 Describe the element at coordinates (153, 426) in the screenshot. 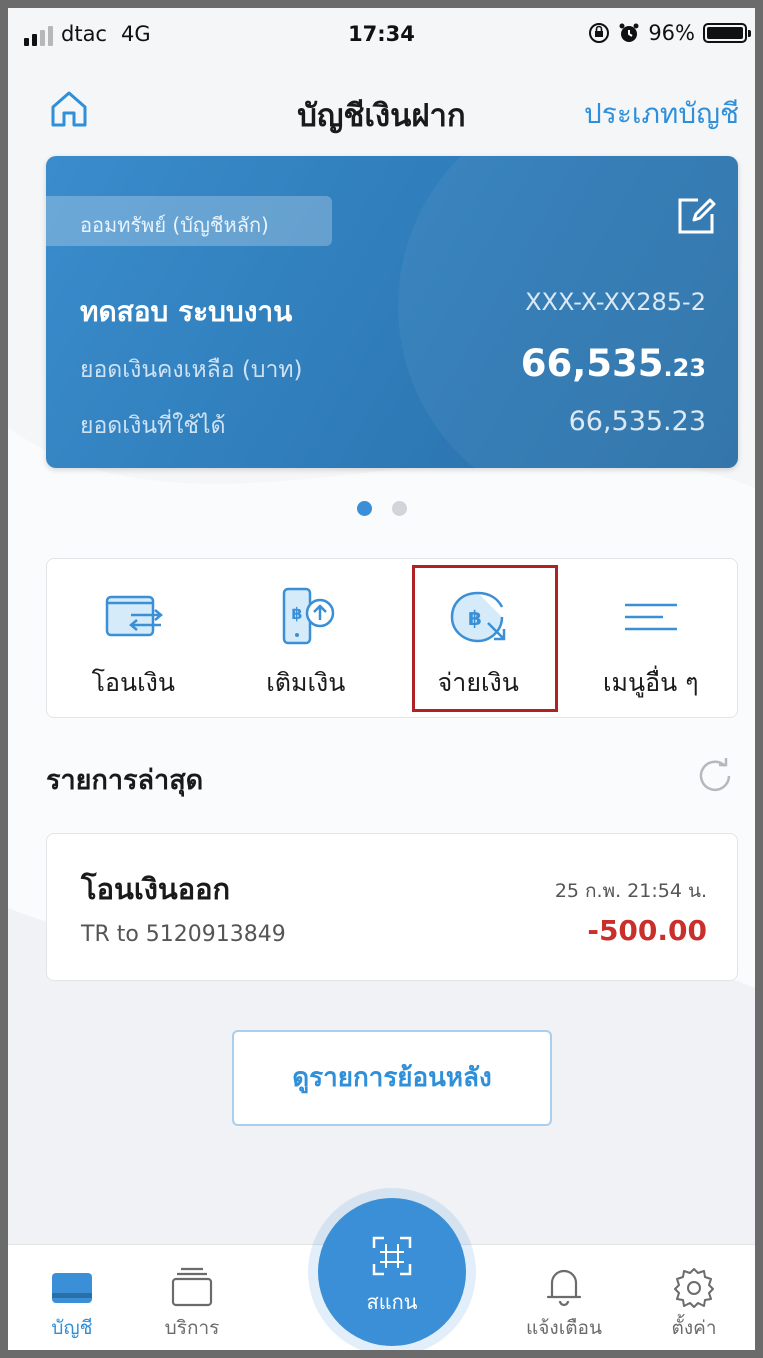

I see `available-balance-label: ยอดเงินที่ใช้ได้` at that location.